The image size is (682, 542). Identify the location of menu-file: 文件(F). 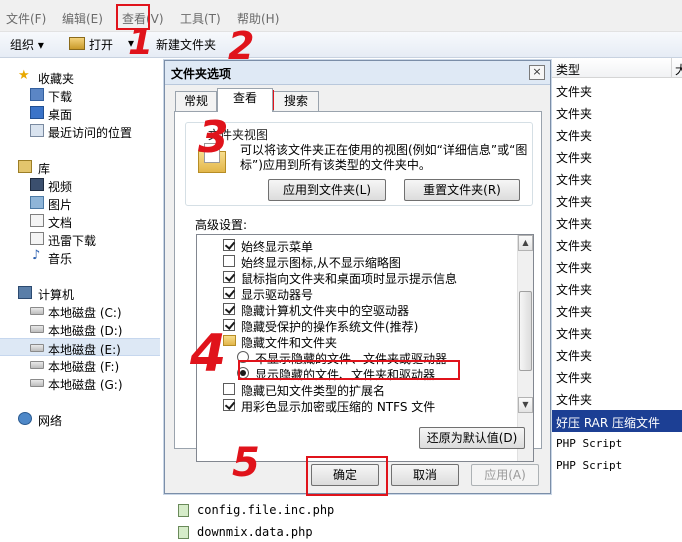
(26, 18).